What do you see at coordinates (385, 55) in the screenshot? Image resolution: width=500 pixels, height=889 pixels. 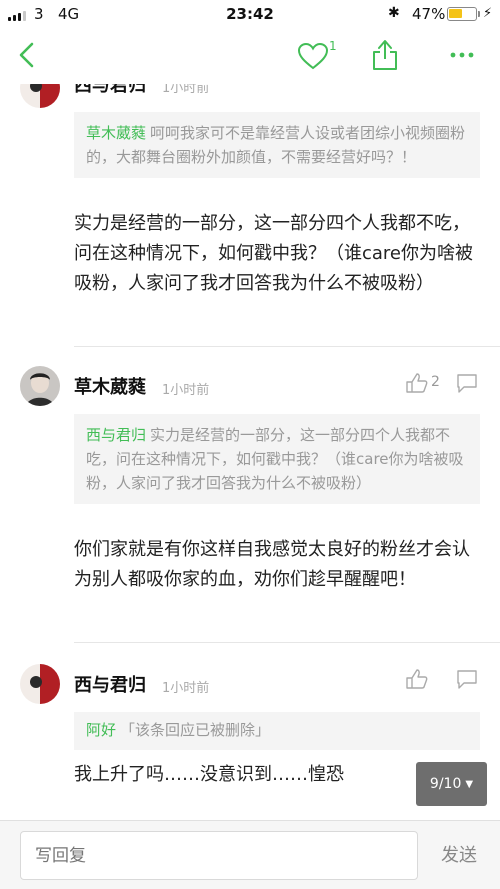 I see `share-icon` at bounding box center [385, 55].